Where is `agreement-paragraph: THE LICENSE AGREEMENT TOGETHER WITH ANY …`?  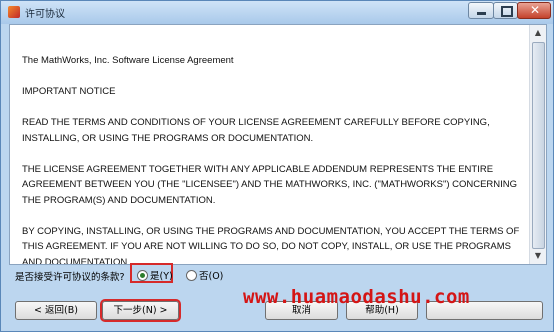 agreement-paragraph: THE LICENSE AGREEMENT TOGETHER WITH ANY … is located at coordinates (270, 184).